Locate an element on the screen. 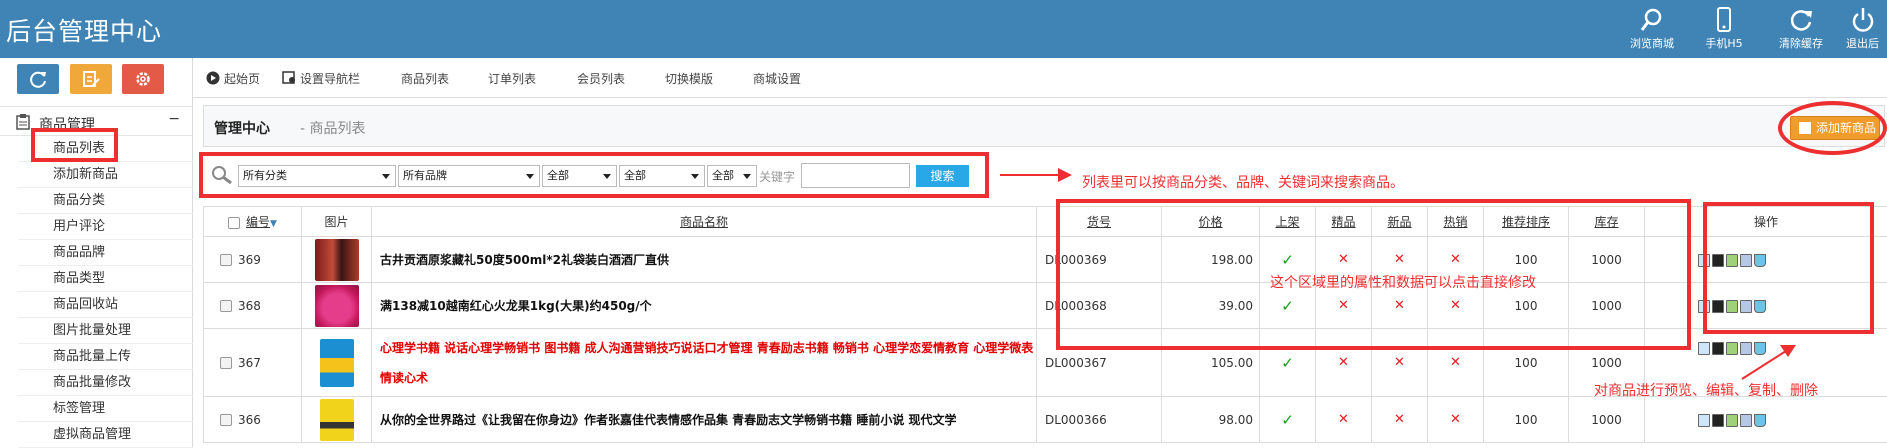 This screenshot has height=448, width=1887. stock-value: 1000 is located at coordinates (1607, 420).